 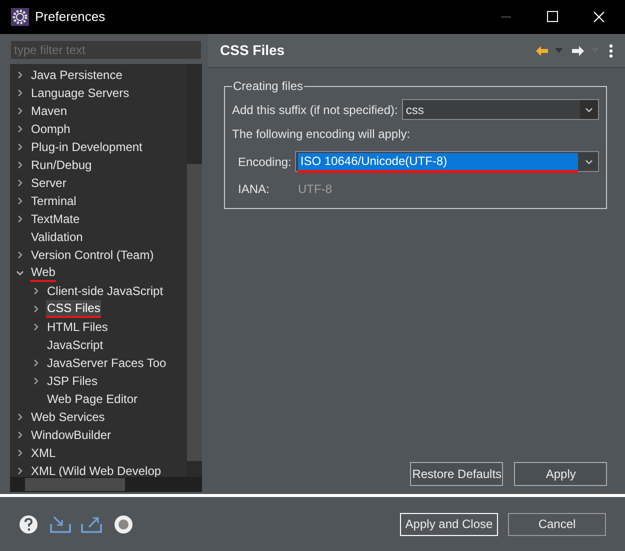 What do you see at coordinates (315, 189) in the screenshot?
I see `iana-value: UTF-8` at bounding box center [315, 189].